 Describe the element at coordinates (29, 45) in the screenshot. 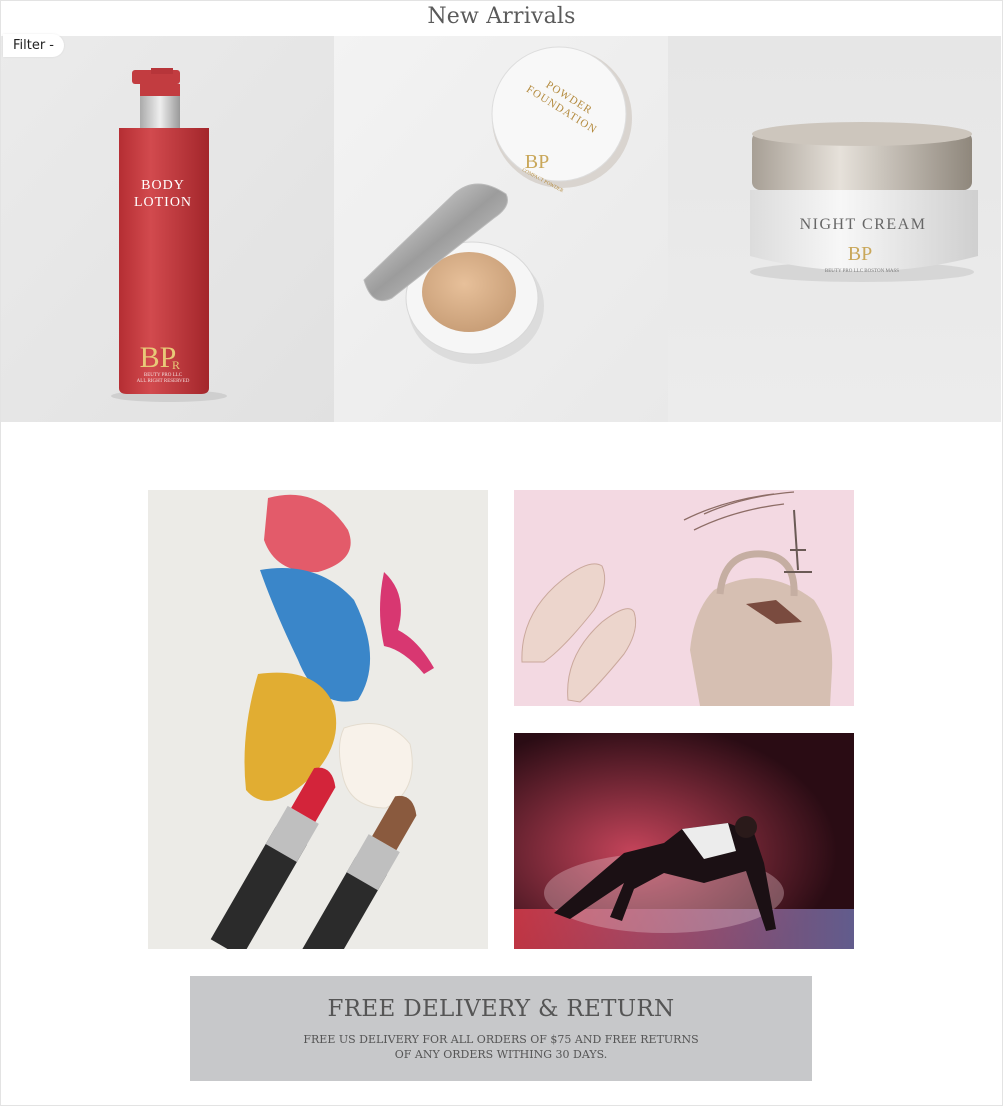

I see `filter-label: Filter` at that location.